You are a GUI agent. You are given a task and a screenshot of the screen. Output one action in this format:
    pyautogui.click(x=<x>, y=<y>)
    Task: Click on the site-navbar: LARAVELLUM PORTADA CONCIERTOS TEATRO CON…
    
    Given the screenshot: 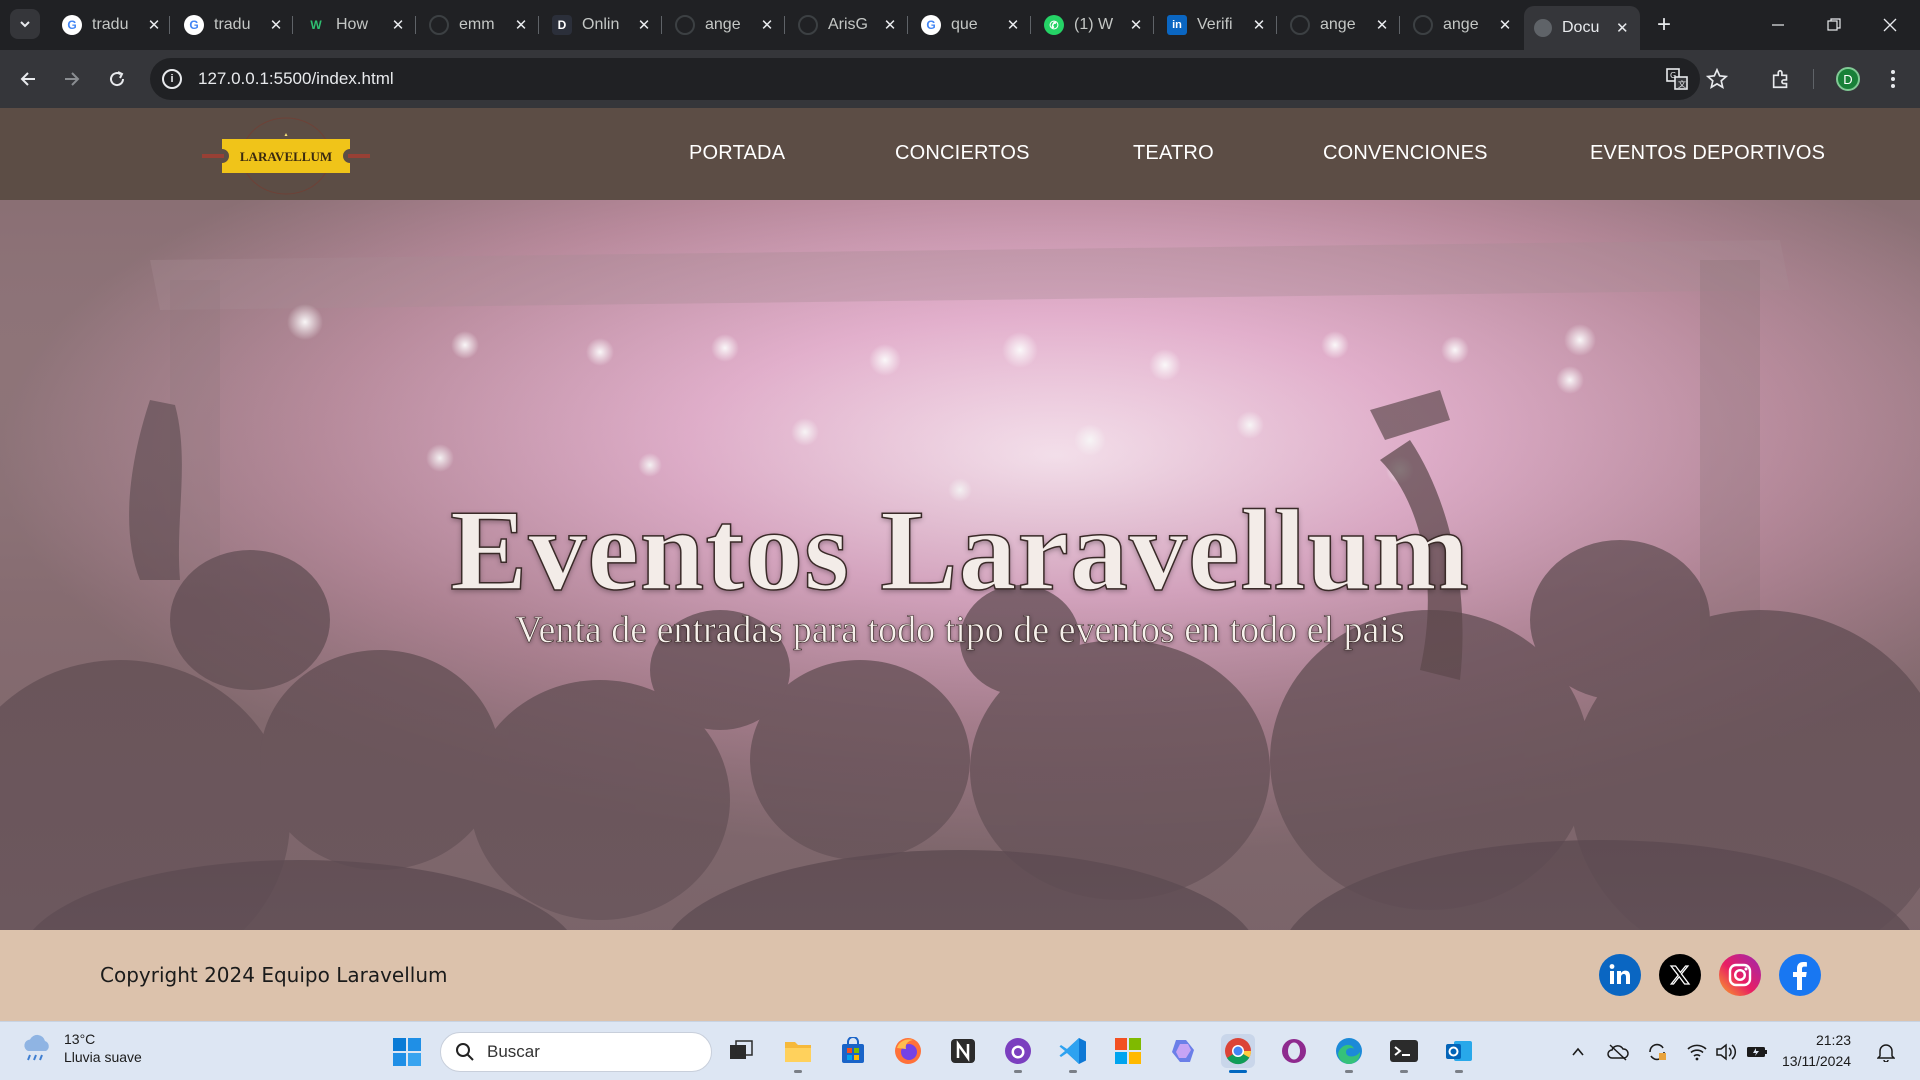 What is the action you would take?
    pyautogui.click(x=960, y=154)
    